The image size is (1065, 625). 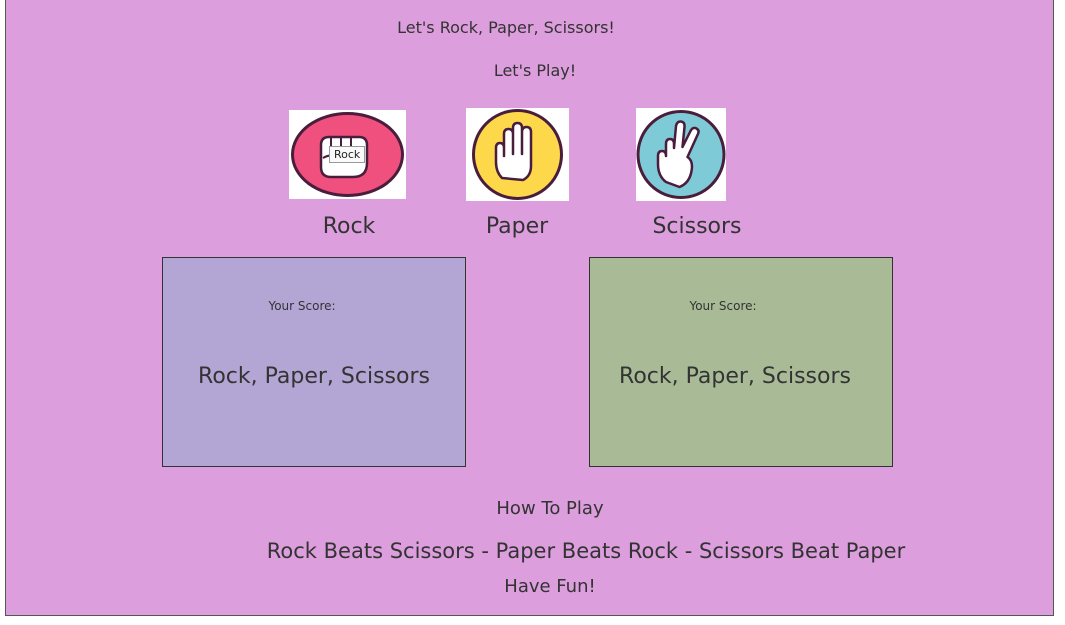 I want to click on player-score-label: Your Score:, so click(x=302, y=306).